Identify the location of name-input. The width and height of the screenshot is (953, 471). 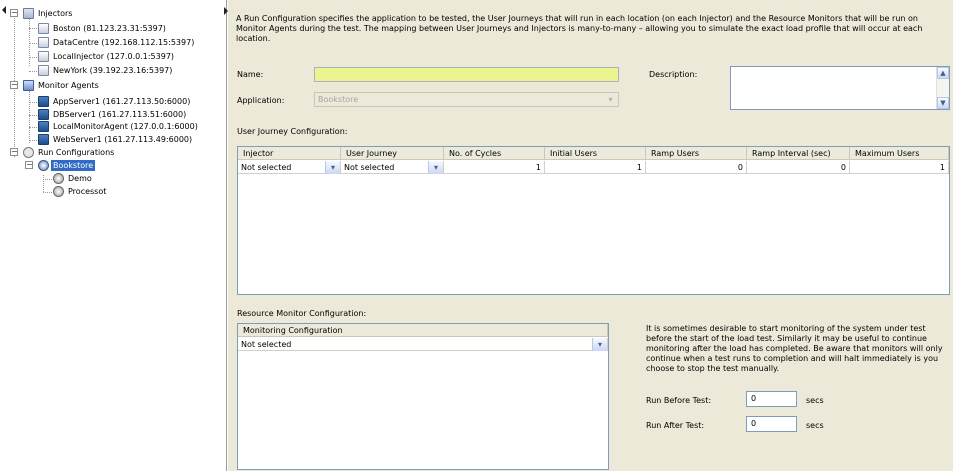
(466, 74).